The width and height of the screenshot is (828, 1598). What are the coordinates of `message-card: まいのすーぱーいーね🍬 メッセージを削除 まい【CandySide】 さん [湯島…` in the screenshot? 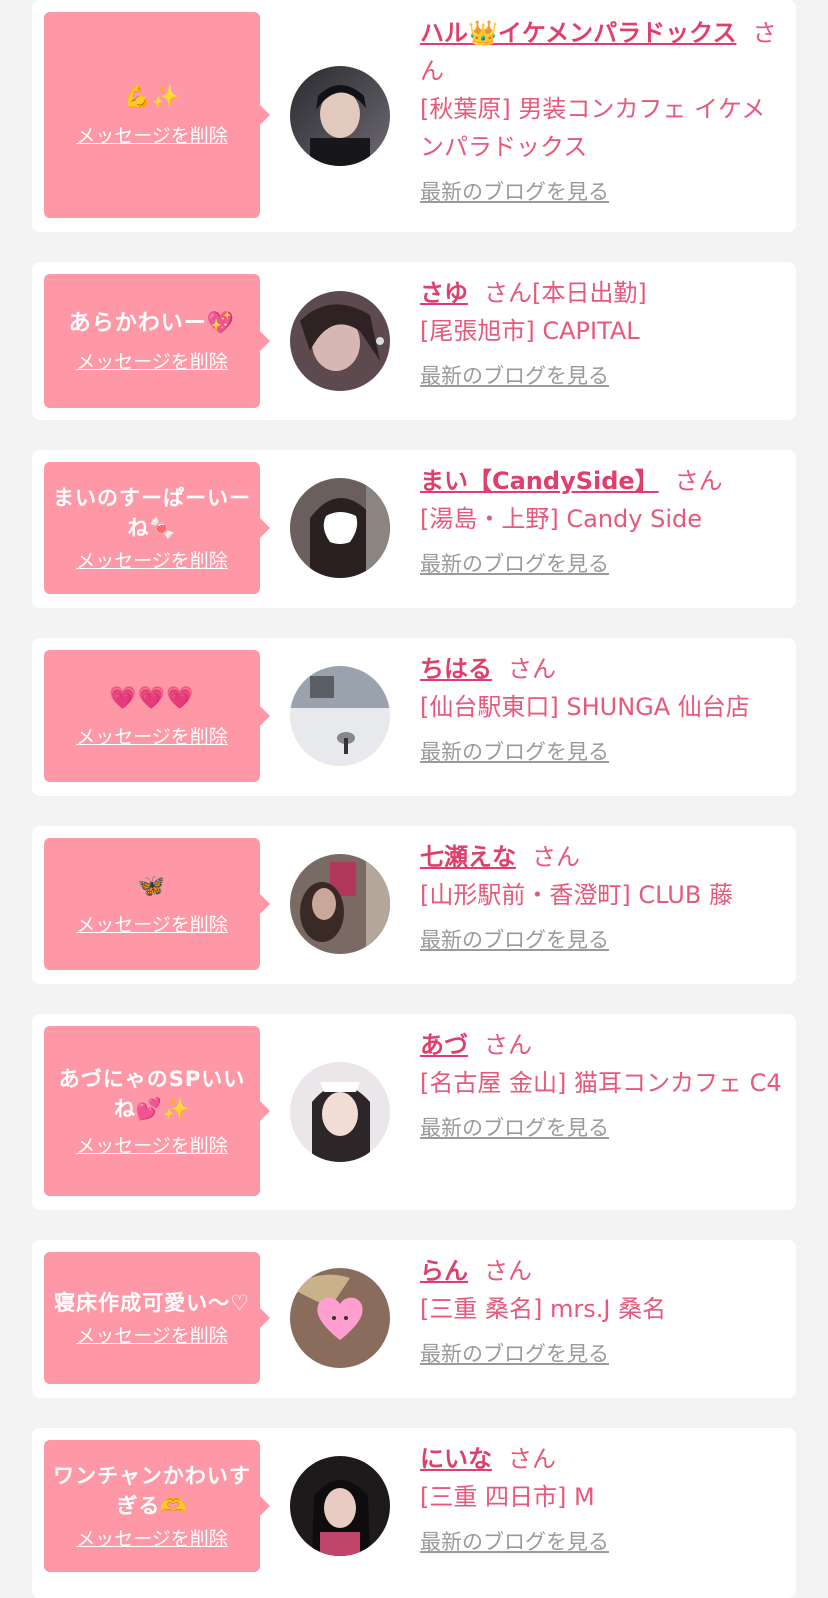 It's located at (414, 529).